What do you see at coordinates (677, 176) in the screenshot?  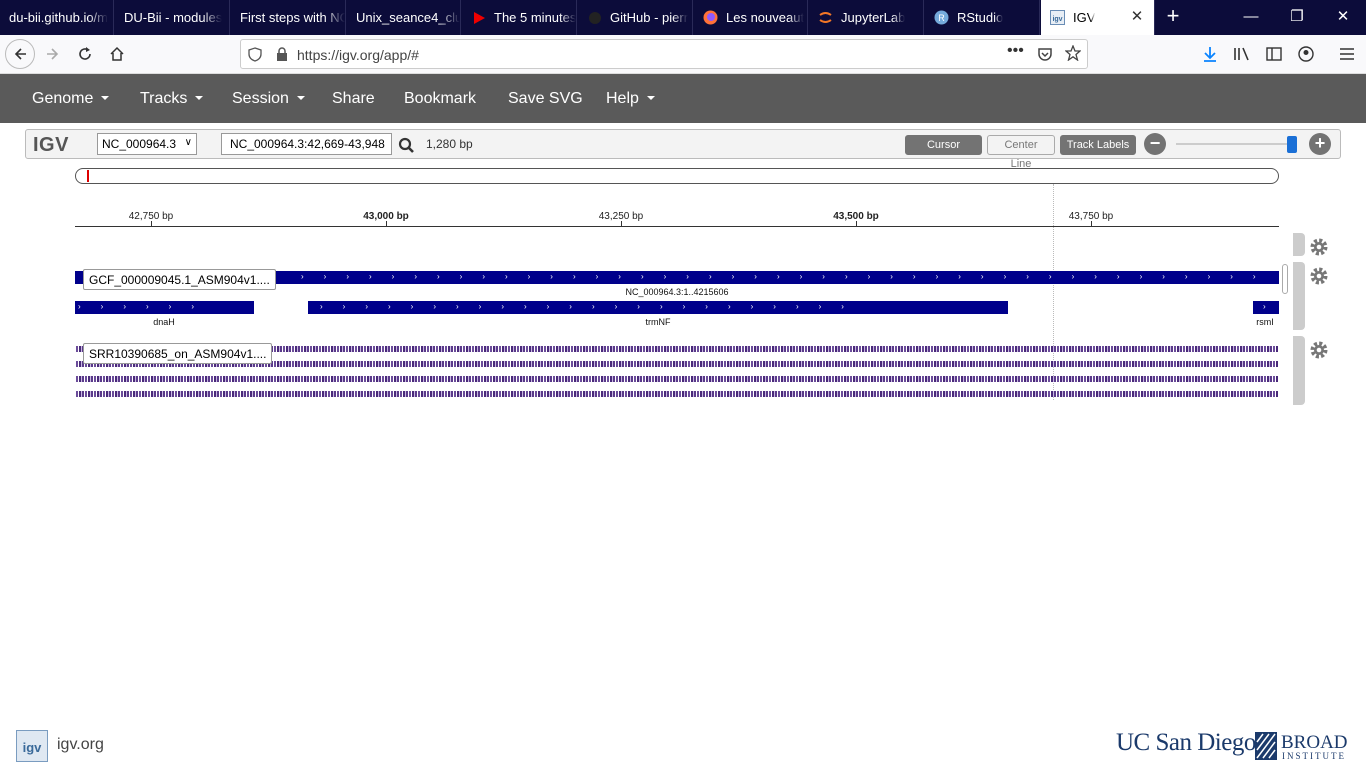 I see `chromosome-ideogram` at bounding box center [677, 176].